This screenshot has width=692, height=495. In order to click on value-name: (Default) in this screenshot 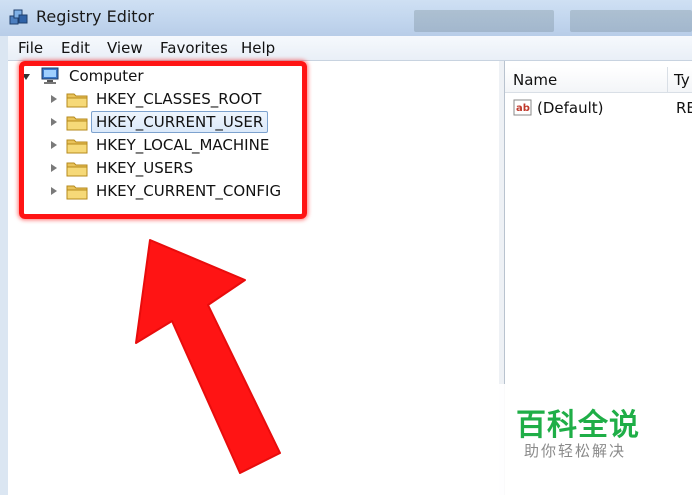, I will do `click(570, 108)`.